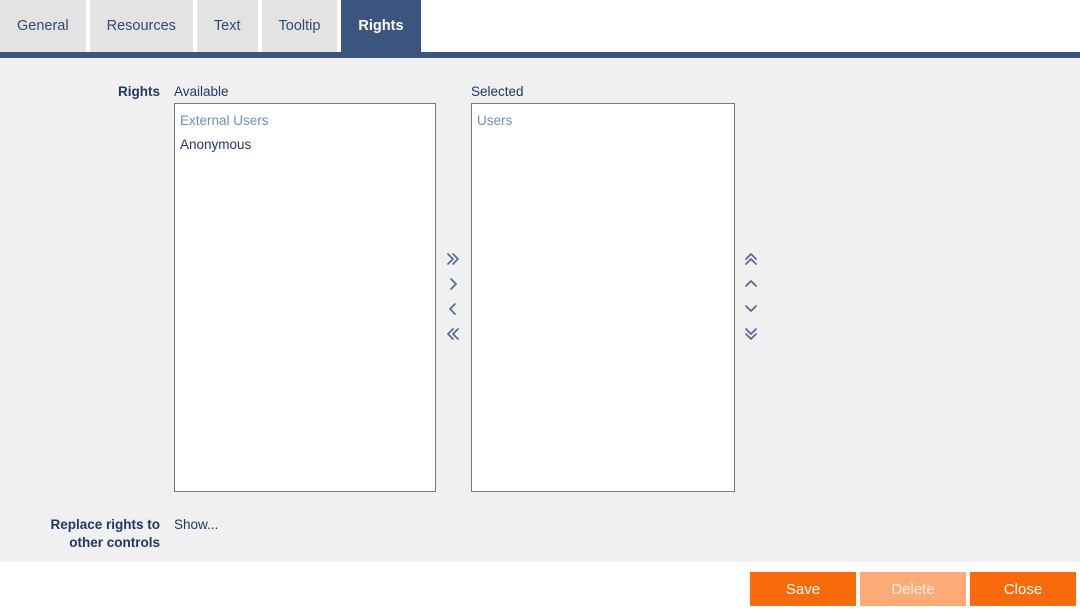 Image resolution: width=1080 pixels, height=610 pixels. What do you see at coordinates (540, 29) in the screenshot?
I see `tab-bar: General Resources Text Tooltip Rights` at bounding box center [540, 29].